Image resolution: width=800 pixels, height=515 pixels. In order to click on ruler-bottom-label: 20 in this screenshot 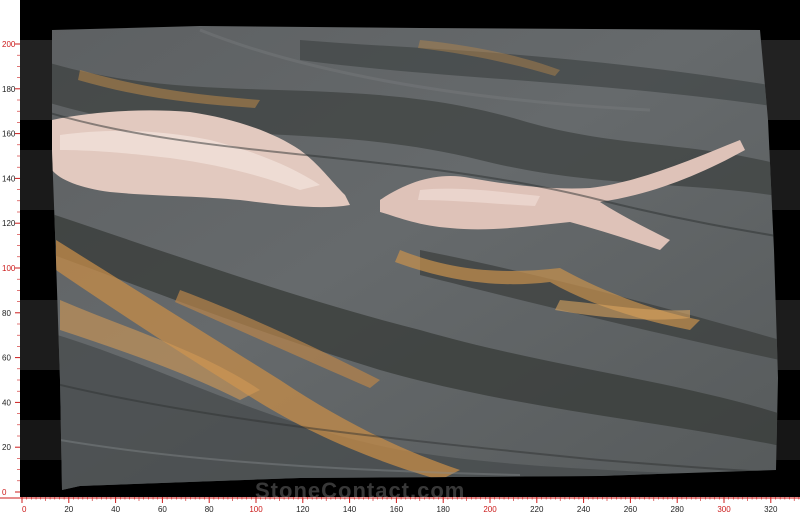, I will do `click(68, 509)`.